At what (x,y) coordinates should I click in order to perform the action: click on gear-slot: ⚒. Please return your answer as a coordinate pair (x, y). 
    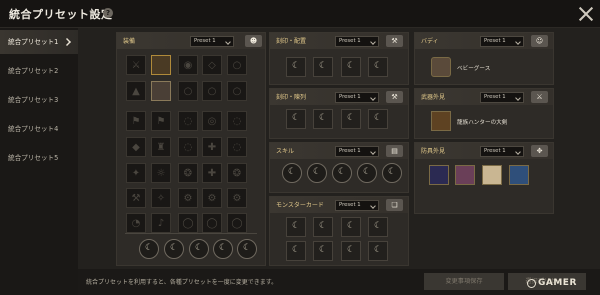
    Looking at the image, I should click on (136, 198).